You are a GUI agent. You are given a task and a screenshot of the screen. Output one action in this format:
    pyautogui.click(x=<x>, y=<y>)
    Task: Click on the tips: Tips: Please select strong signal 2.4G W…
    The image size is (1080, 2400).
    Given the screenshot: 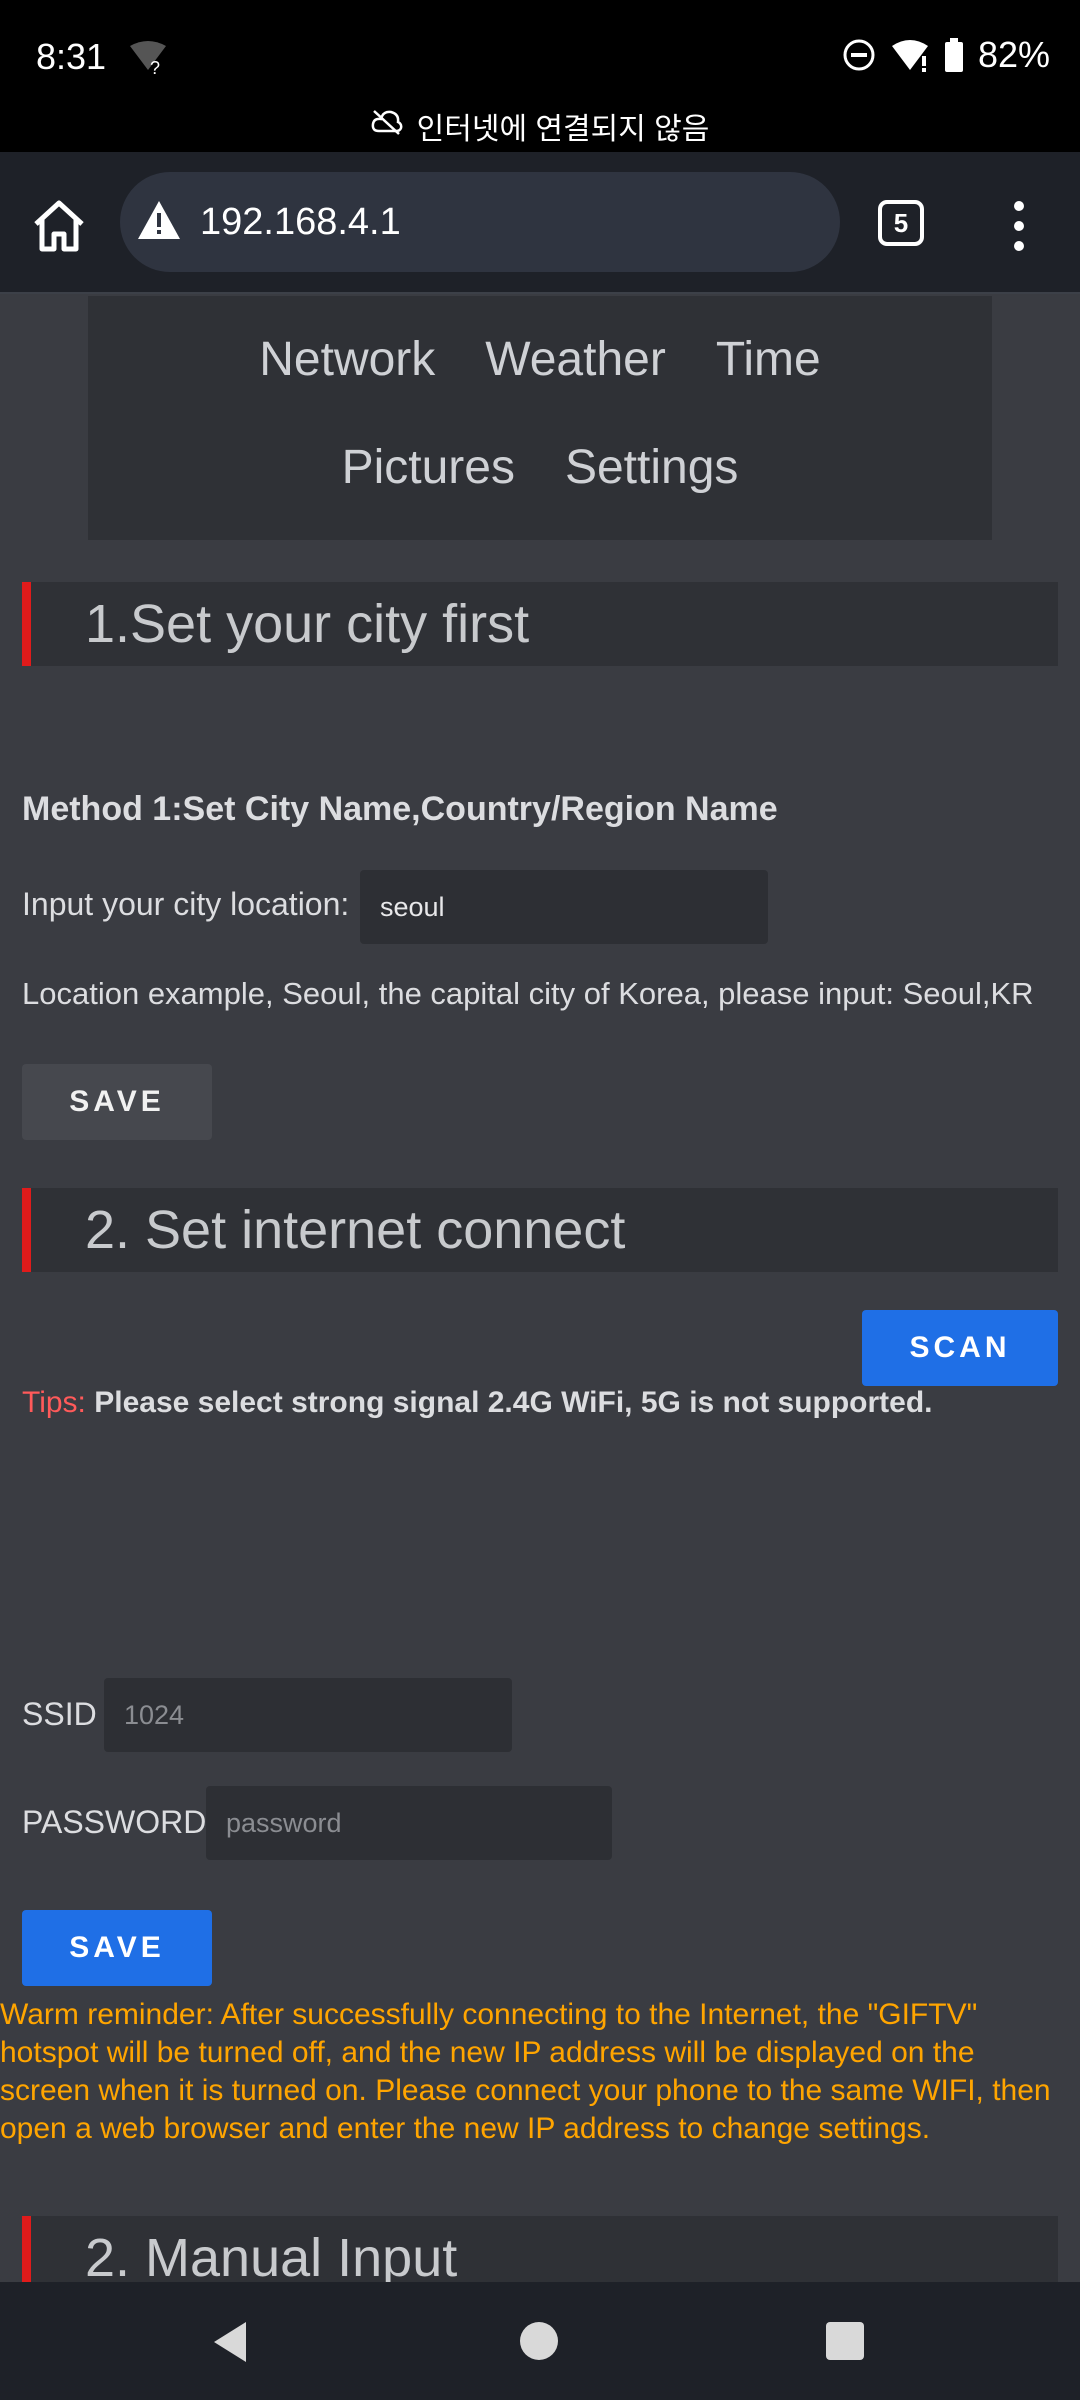 What is the action you would take?
    pyautogui.click(x=477, y=1403)
    